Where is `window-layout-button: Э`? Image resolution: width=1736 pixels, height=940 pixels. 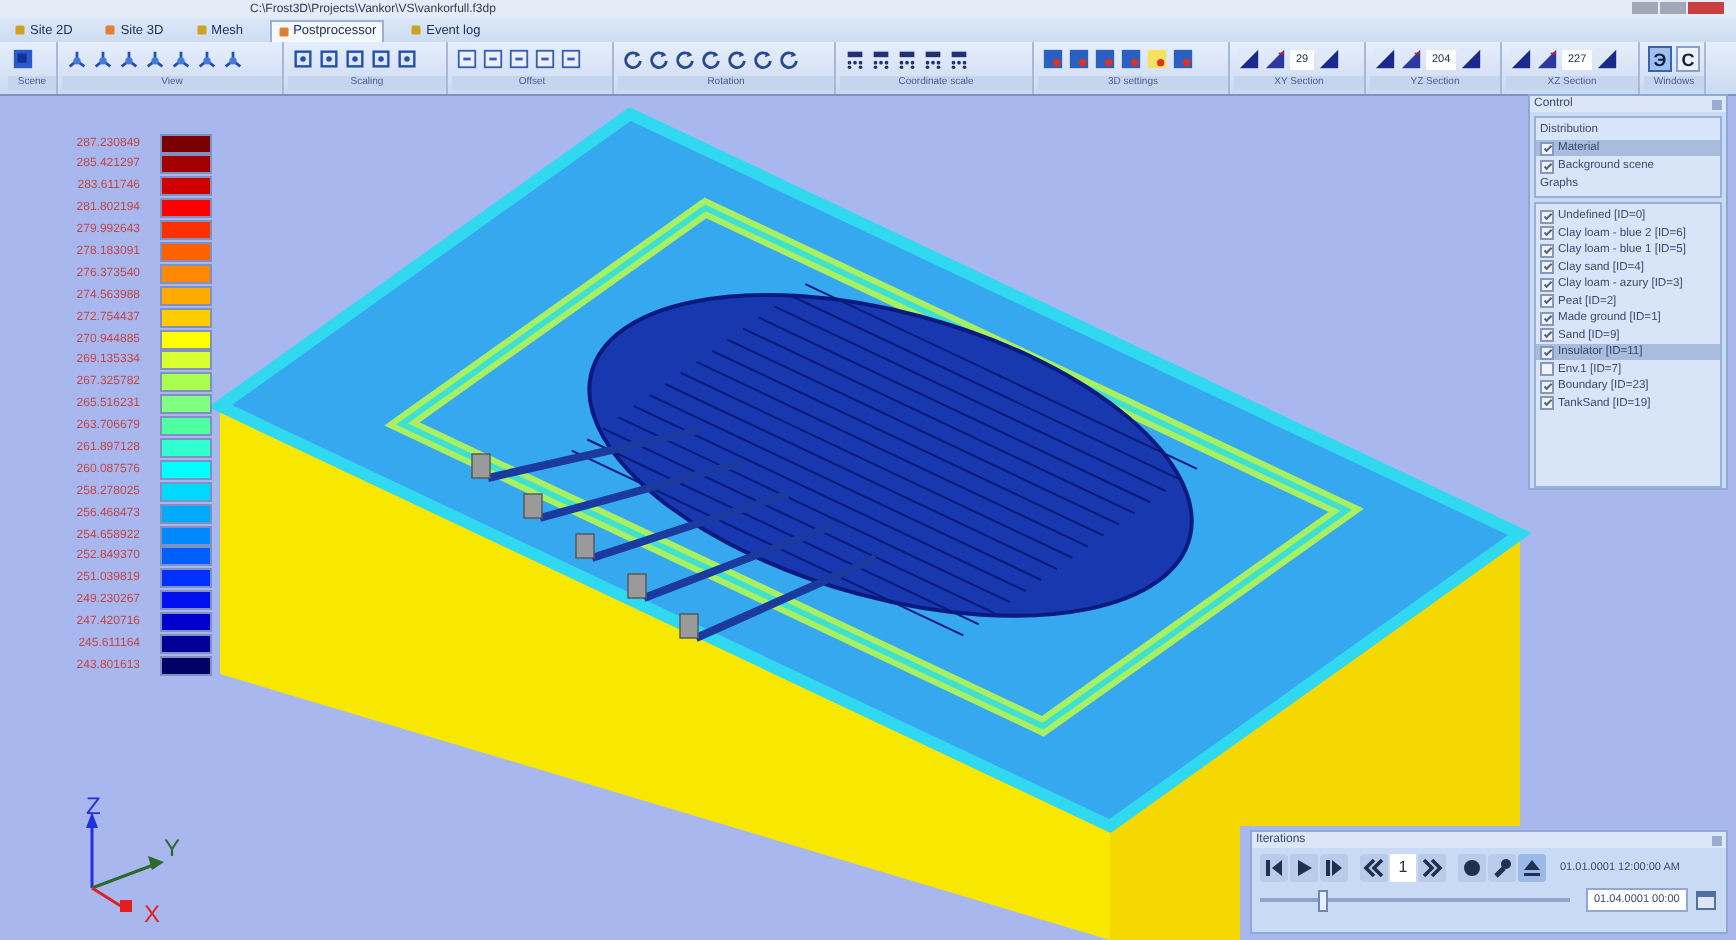
window-layout-button: Э is located at coordinates (1660, 59).